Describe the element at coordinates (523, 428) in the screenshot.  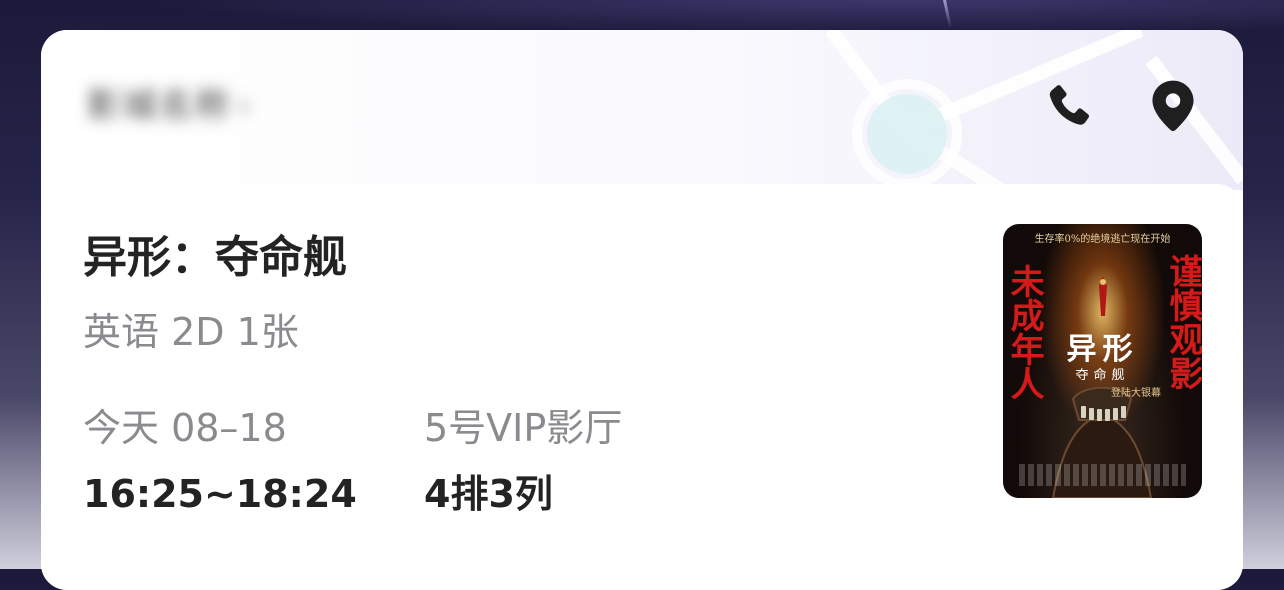
I see `hall-name: 5号VIP影厅` at that location.